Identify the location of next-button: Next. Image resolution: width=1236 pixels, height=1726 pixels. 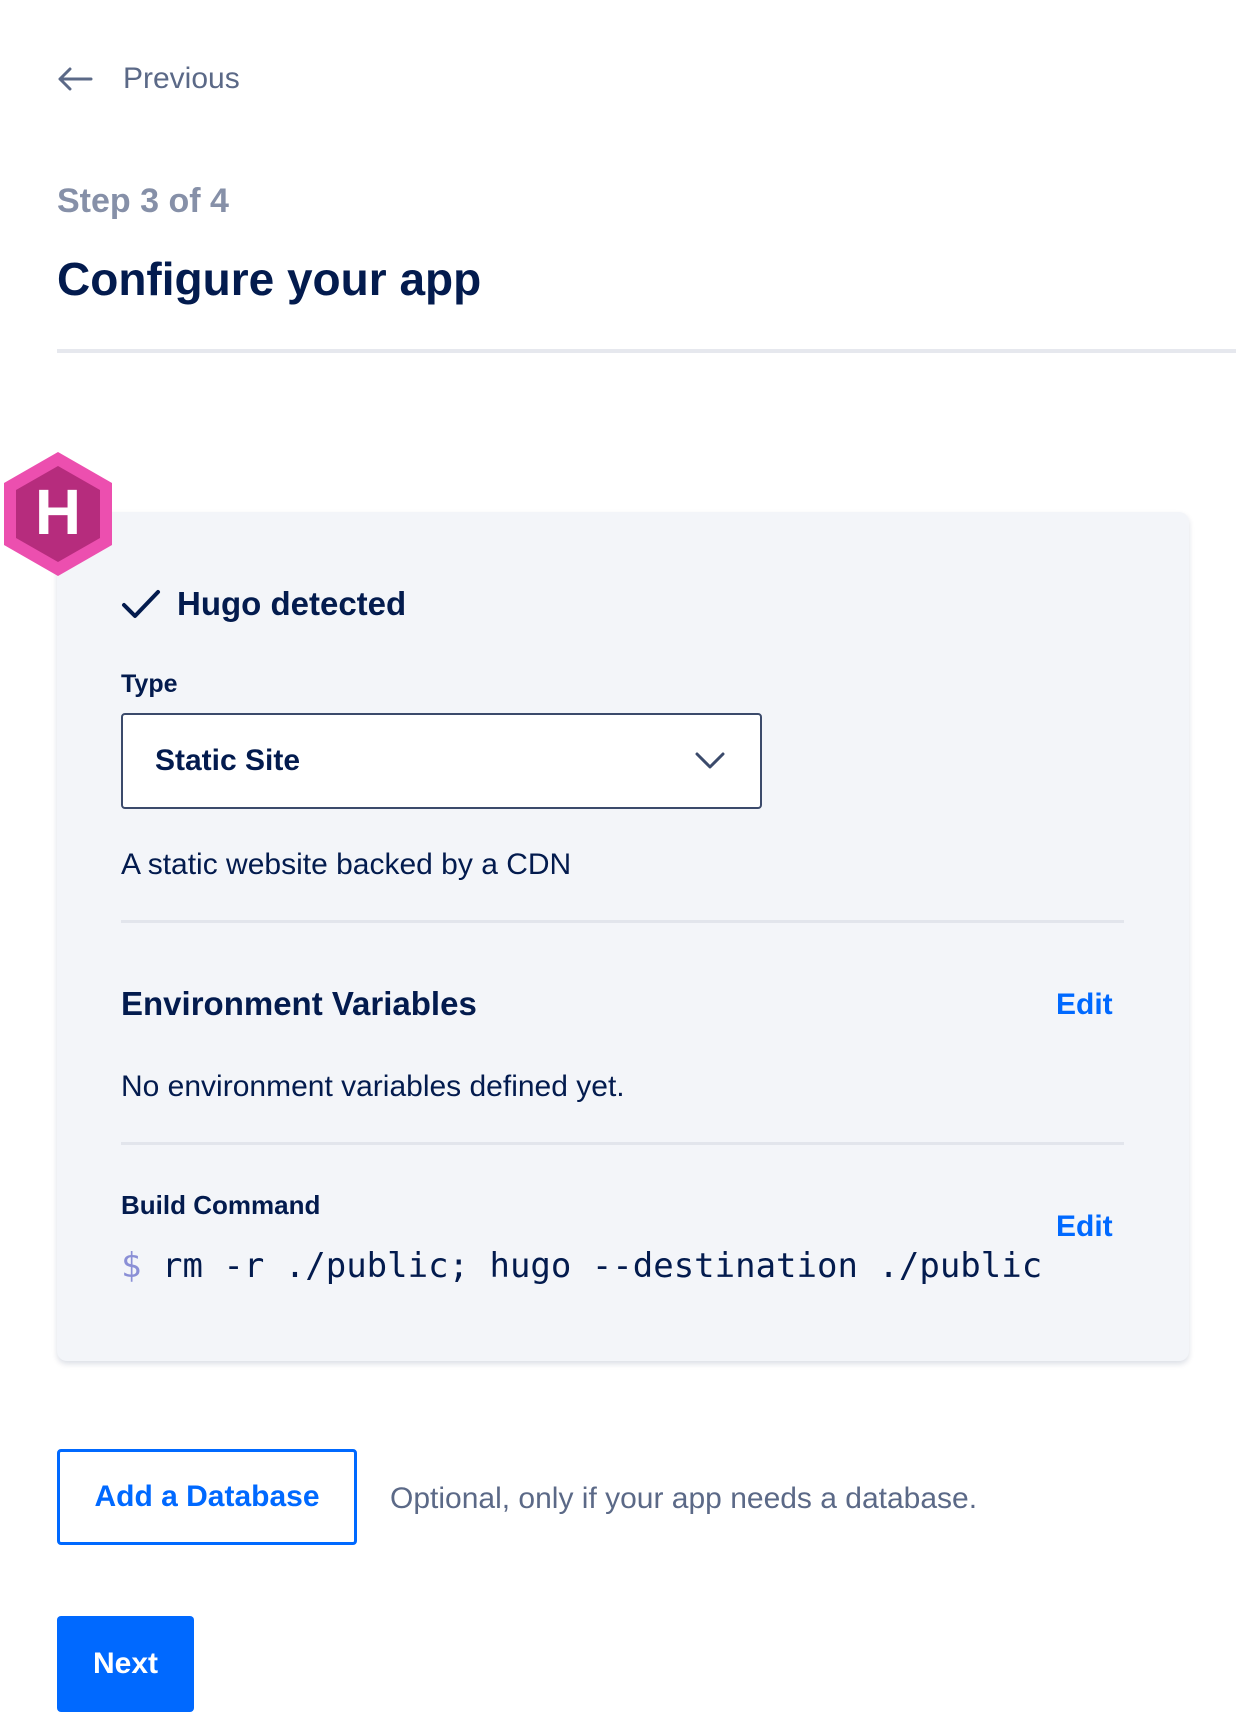
(125, 1664).